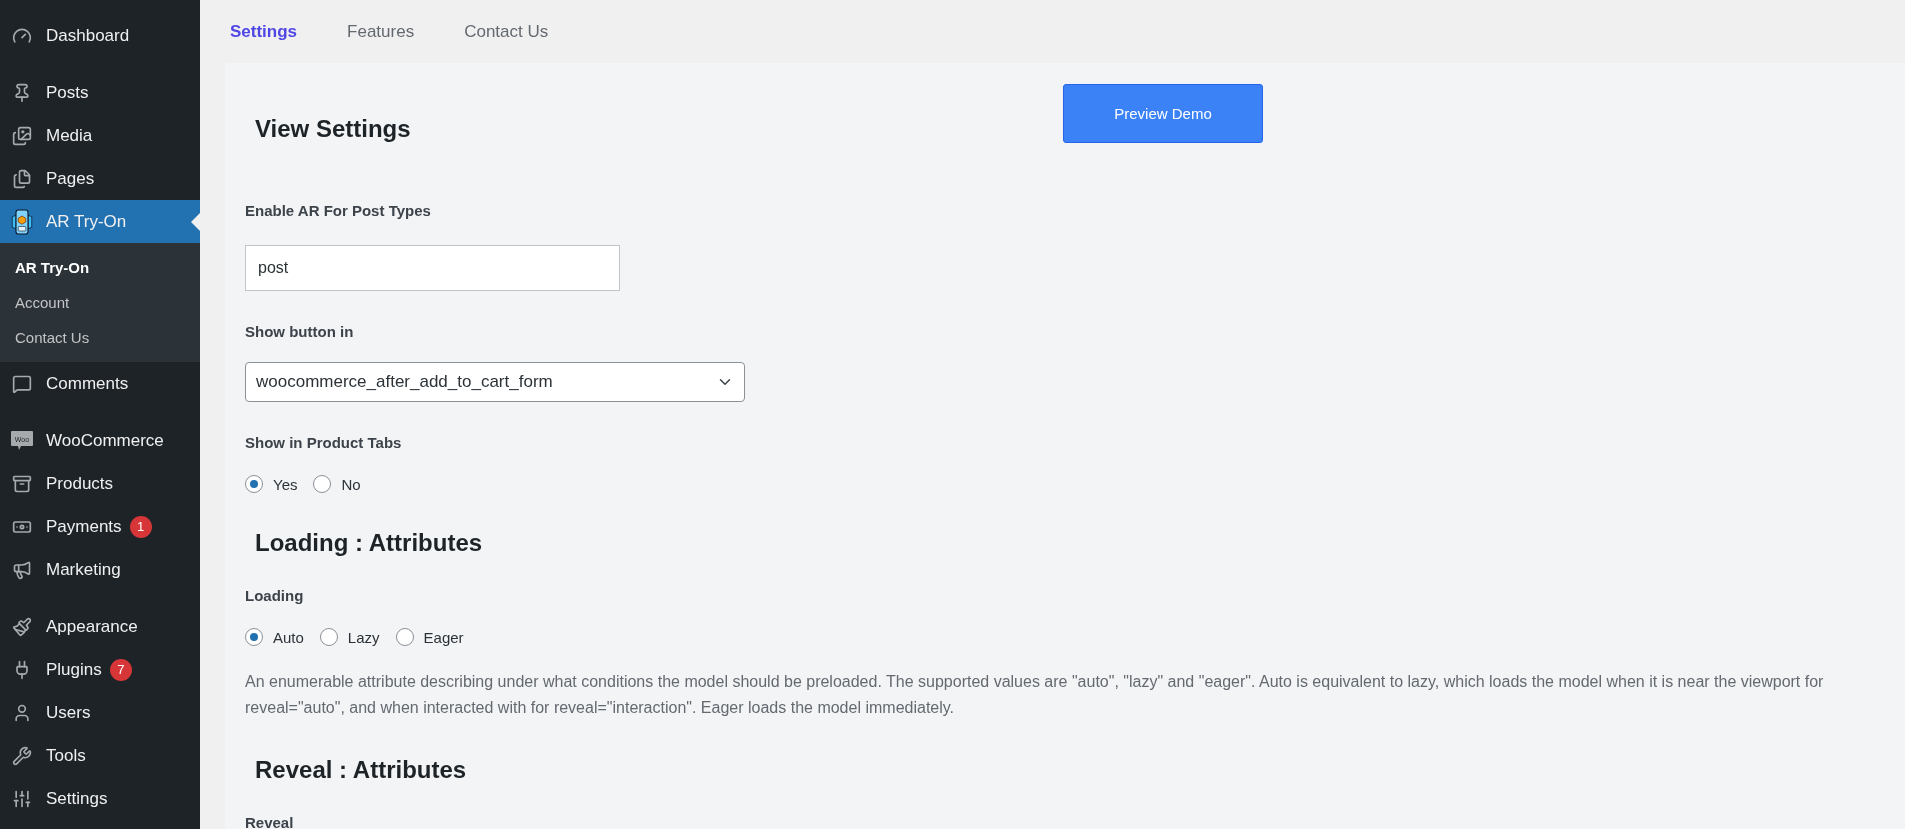  I want to click on field-label: Show button in, so click(300, 332).